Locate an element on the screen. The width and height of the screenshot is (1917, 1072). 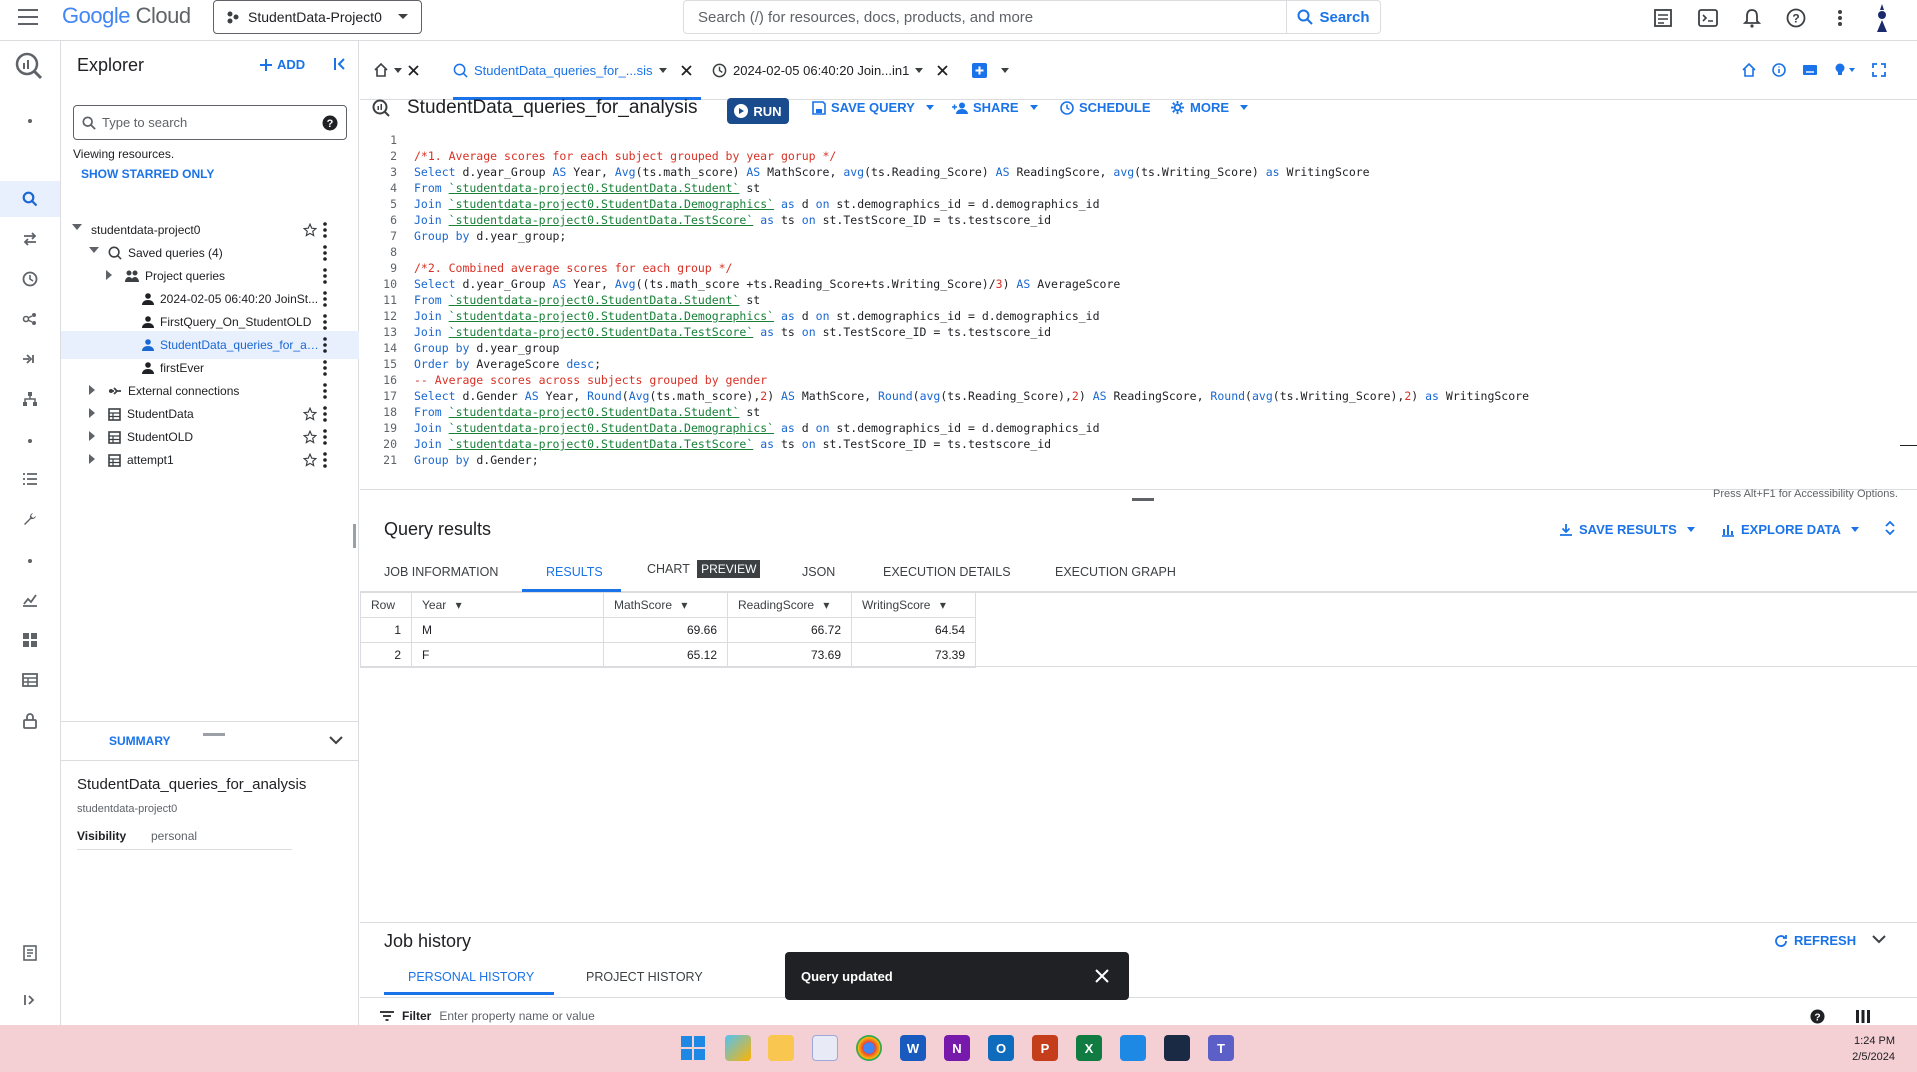
tab-results: RESULTS is located at coordinates (574, 572).